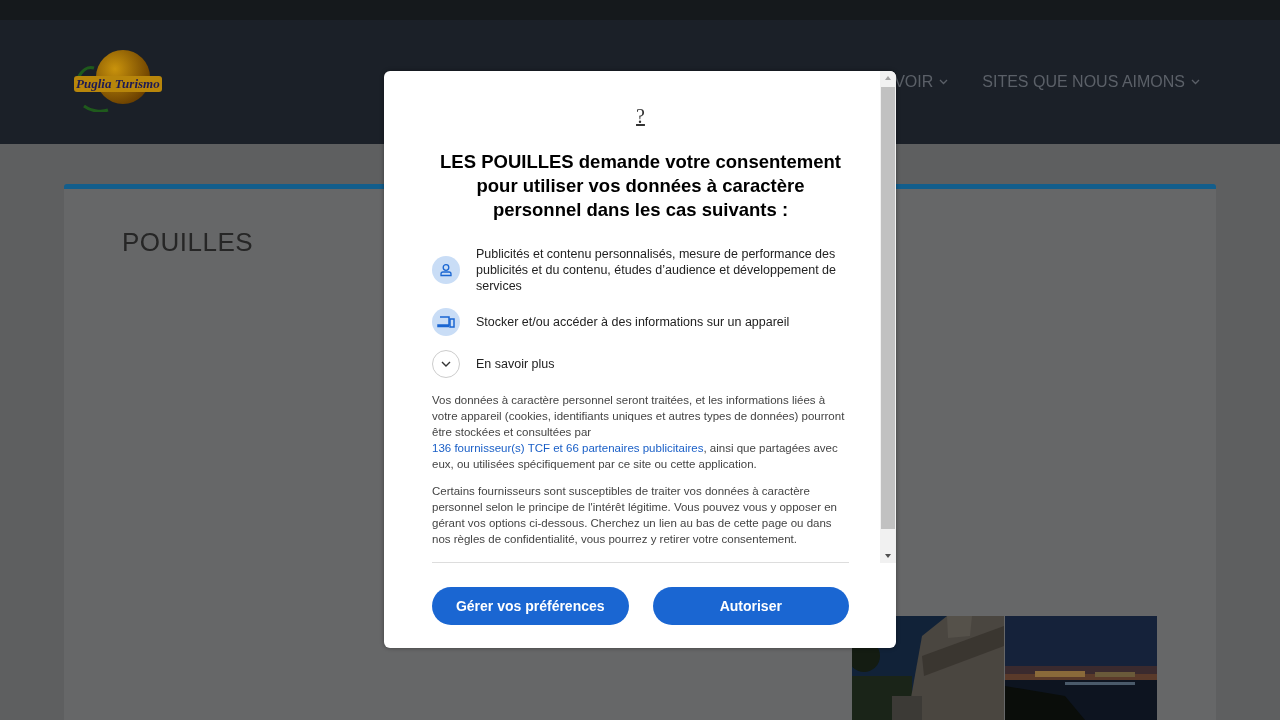 This screenshot has height=720, width=1280. Describe the element at coordinates (640, 116) in the screenshot. I see `help-link: ?` at that location.